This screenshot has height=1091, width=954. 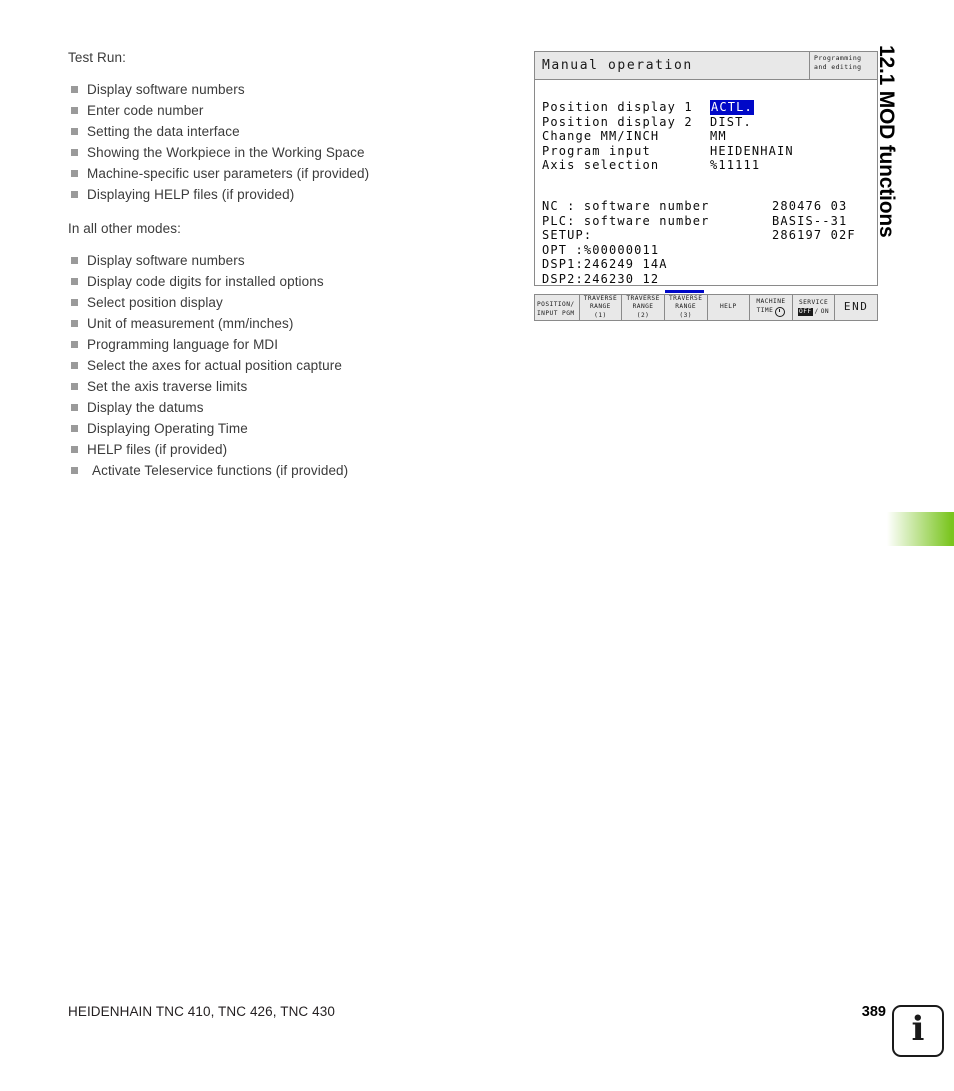 I want to click on list-item: HELP files (if provided), so click(x=278, y=449).